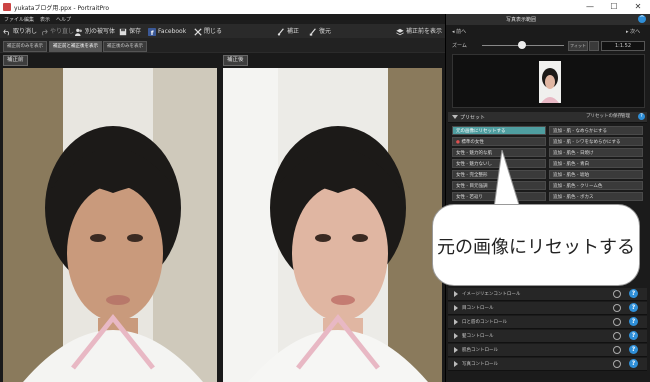 This screenshot has width=650, height=382. I want to click on preset-right-1: 追加 - 肌 - シワをなめらかにする, so click(596, 141).